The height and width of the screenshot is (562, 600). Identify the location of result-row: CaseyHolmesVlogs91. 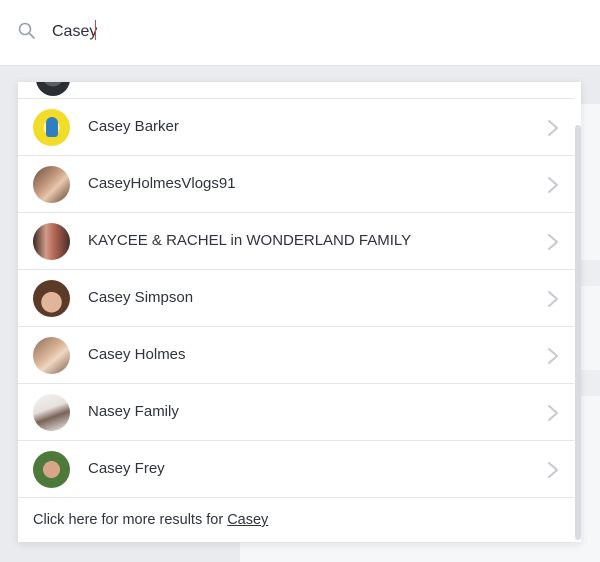
(296, 184).